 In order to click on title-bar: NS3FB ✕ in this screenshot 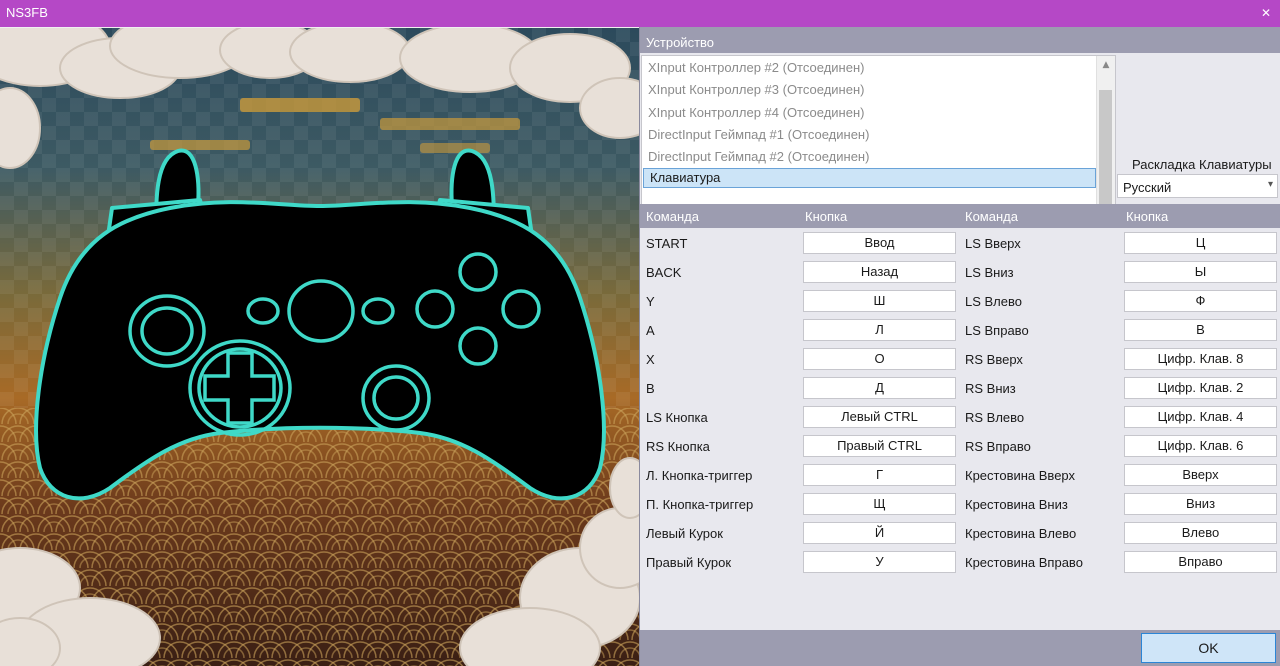, I will do `click(640, 13)`.